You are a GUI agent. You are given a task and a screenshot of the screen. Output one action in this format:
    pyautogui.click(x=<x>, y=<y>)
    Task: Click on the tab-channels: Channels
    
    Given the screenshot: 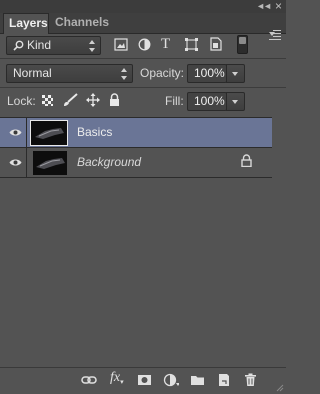 What is the action you would take?
    pyautogui.click(x=82, y=23)
    